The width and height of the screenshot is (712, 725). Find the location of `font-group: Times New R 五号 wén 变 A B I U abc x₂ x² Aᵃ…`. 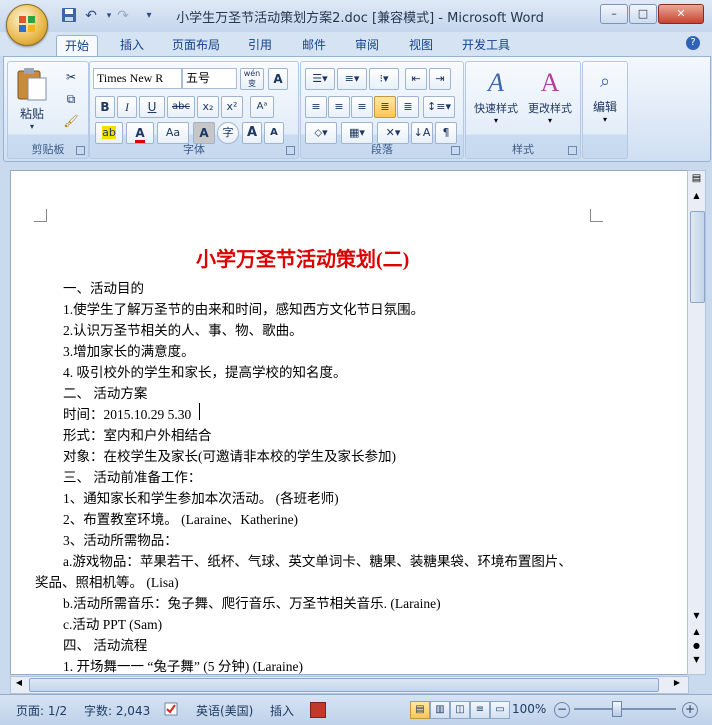

font-group: Times New R 五号 wén 变 A B I U abc x₂ x² Aᵃ… is located at coordinates (194, 110).